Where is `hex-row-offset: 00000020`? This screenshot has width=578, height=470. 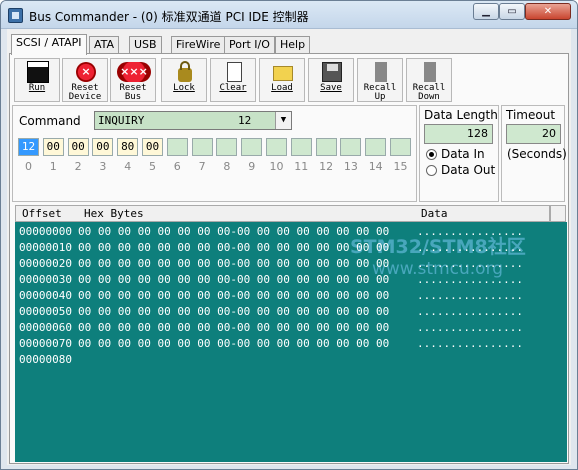
hex-row-offset: 00000020 is located at coordinates (45, 263).